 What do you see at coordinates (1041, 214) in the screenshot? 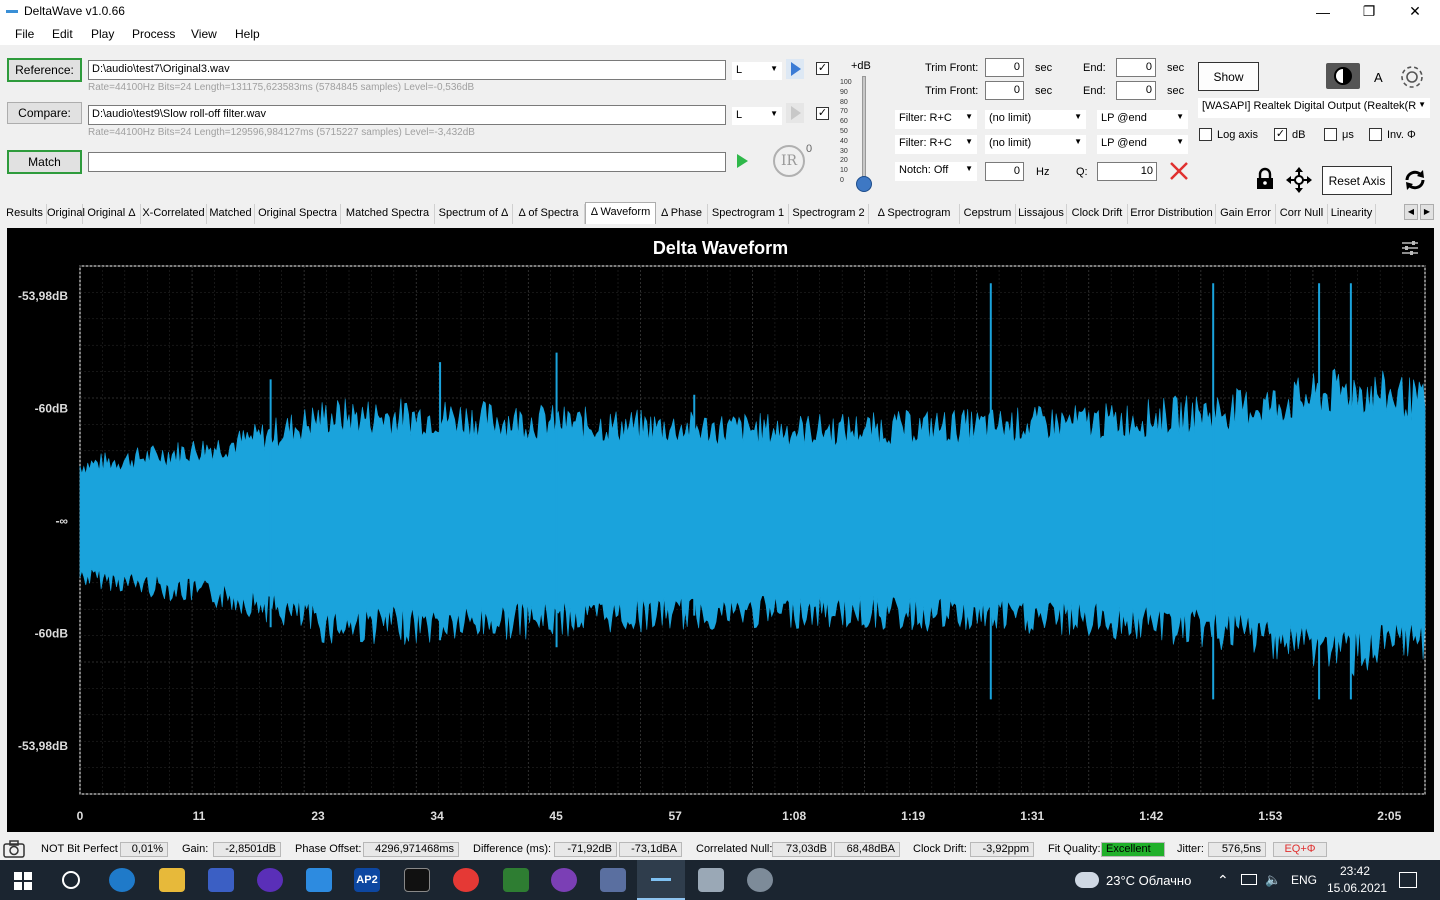
I see `tab-lissajous: Lissajous` at bounding box center [1041, 214].